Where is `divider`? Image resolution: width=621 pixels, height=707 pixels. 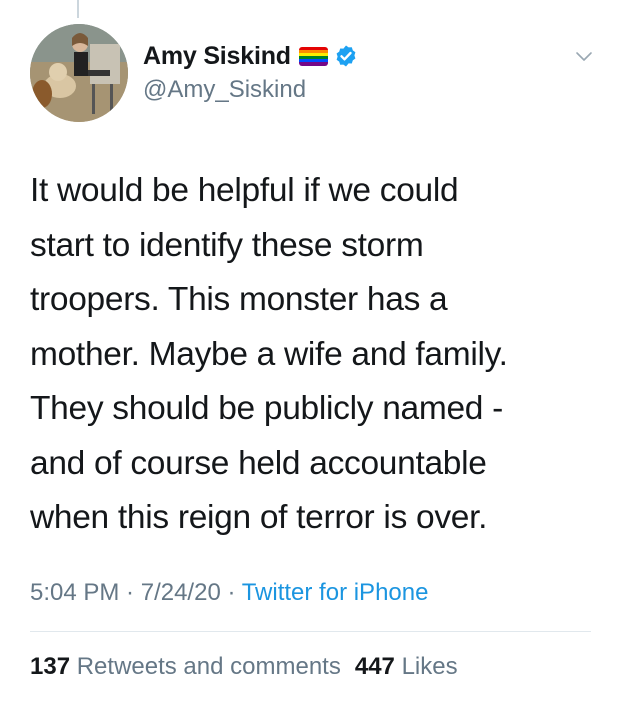
divider is located at coordinates (310, 631).